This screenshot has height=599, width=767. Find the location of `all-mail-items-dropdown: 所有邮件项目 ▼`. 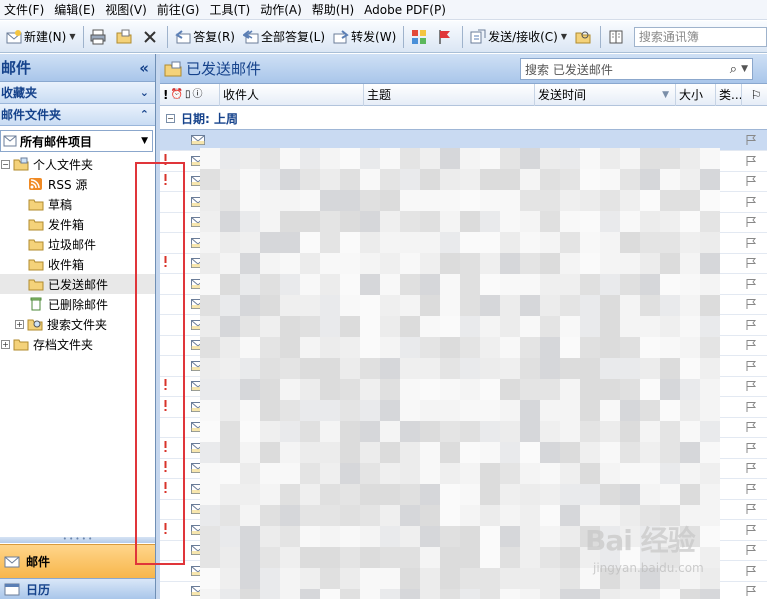

all-mail-items-dropdown: 所有邮件项目 ▼ is located at coordinates (76, 141).